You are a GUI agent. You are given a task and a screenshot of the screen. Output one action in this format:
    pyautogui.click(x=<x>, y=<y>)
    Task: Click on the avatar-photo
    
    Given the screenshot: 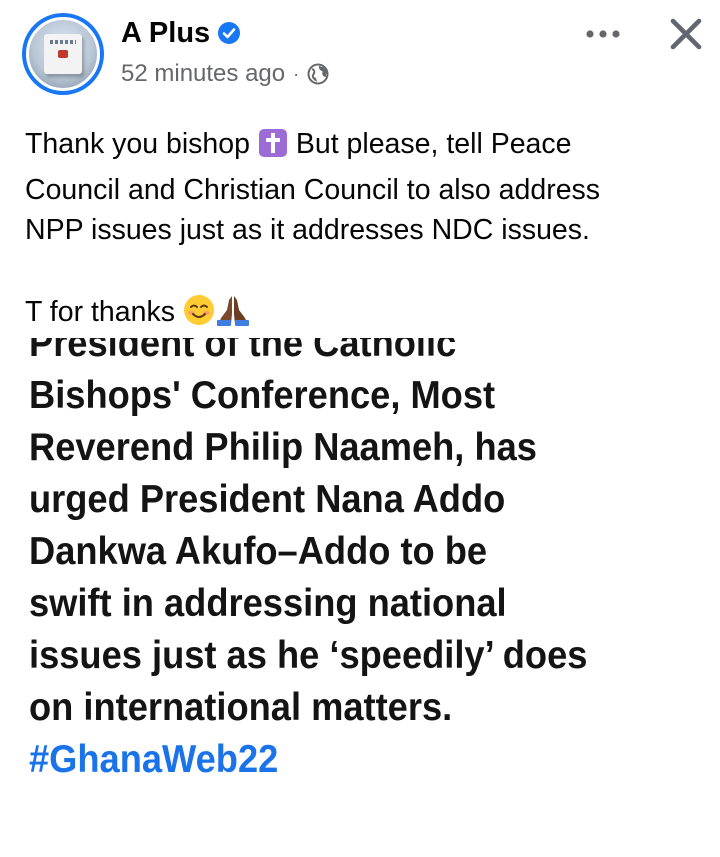 What is the action you would take?
    pyautogui.click(x=63, y=54)
    